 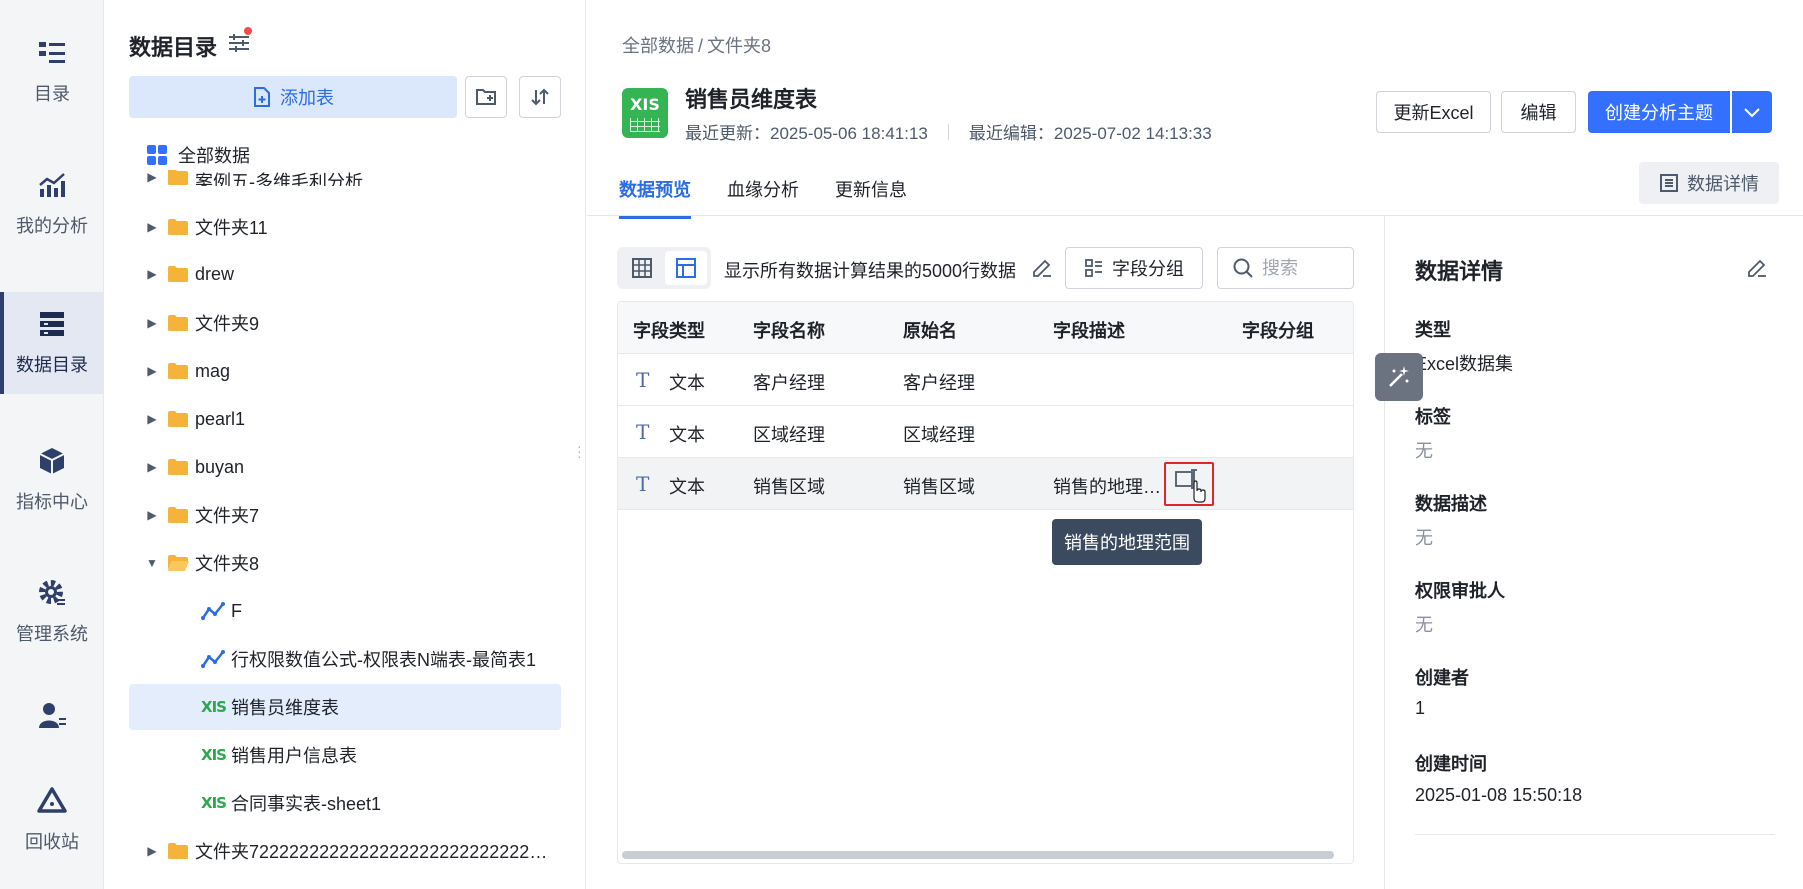 I want to click on nav-item-catalog: 目录, so click(x=52, y=72).